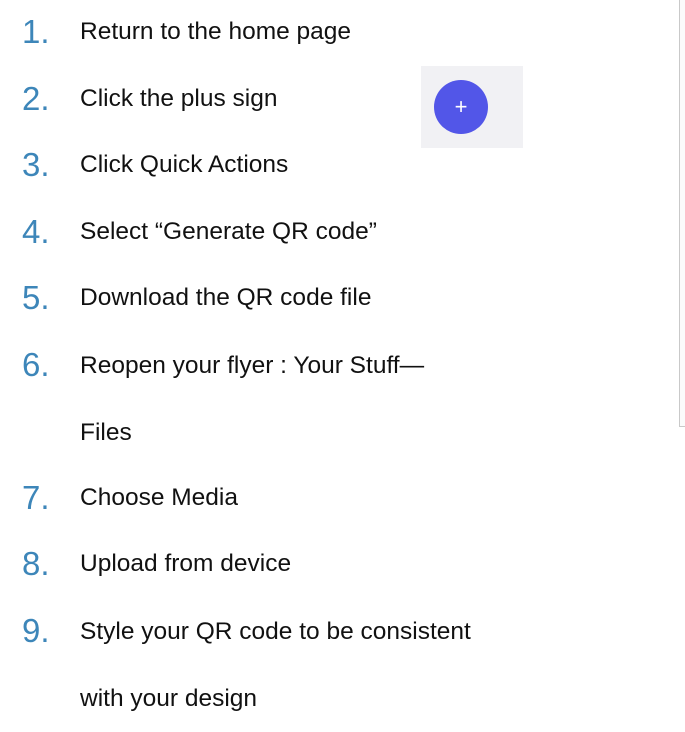  What do you see at coordinates (252, 365) in the screenshot?
I see `step-text-line: Reopen your flyer : Your Stuff—` at bounding box center [252, 365].